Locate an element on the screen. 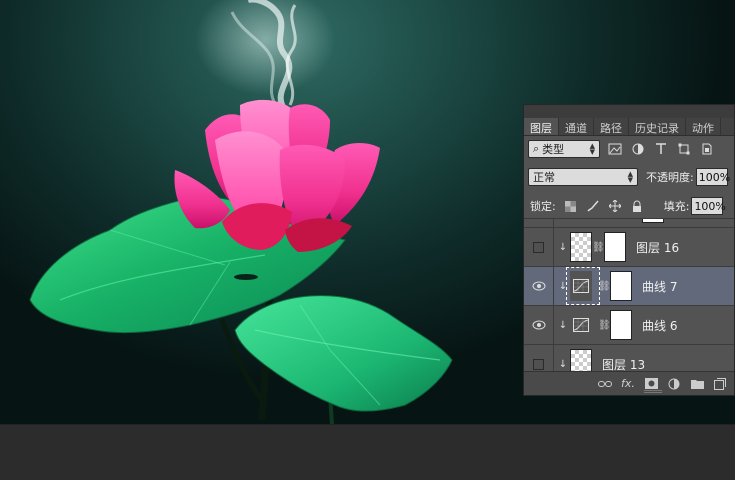  image-filter-icon is located at coordinates (615, 149).